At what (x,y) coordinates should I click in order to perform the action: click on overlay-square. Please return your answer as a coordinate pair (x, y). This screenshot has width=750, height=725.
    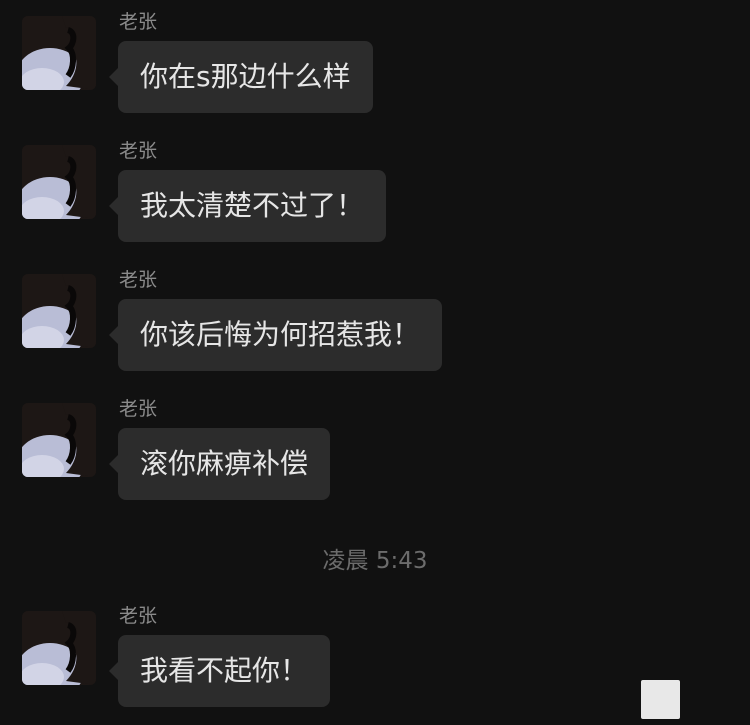
    Looking at the image, I should click on (660, 699).